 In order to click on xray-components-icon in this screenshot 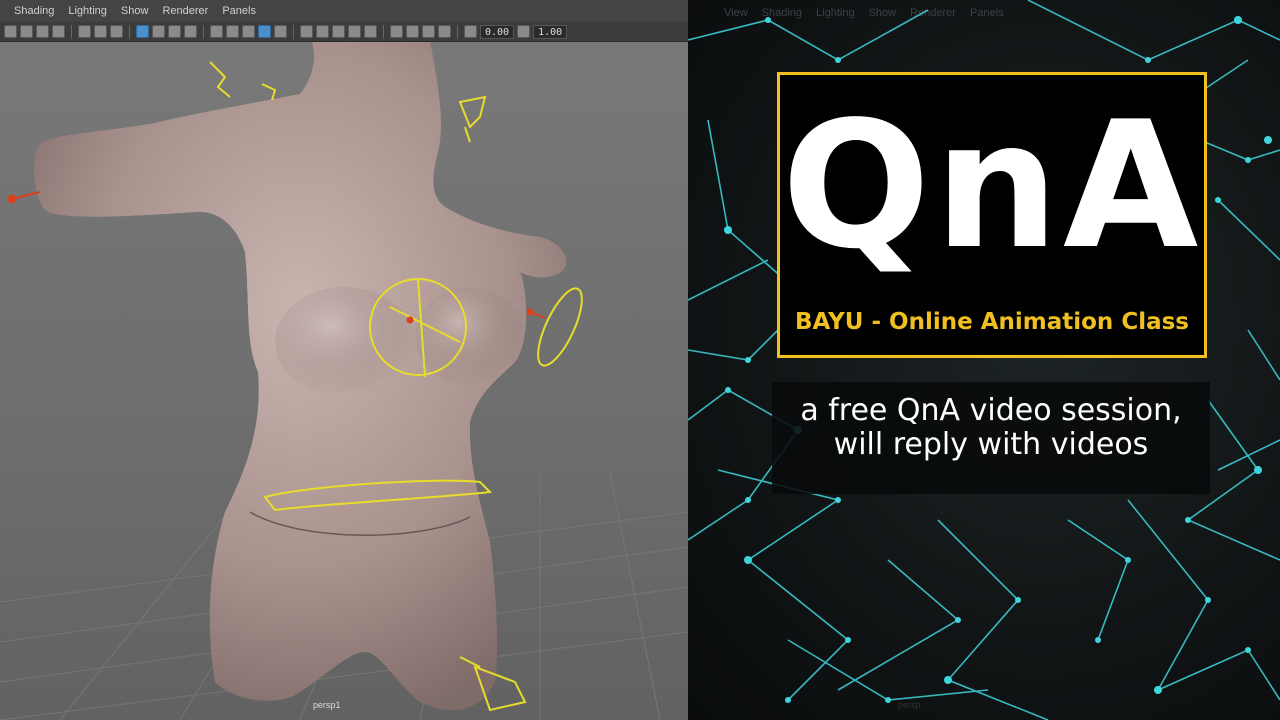, I will do `click(444, 31)`.